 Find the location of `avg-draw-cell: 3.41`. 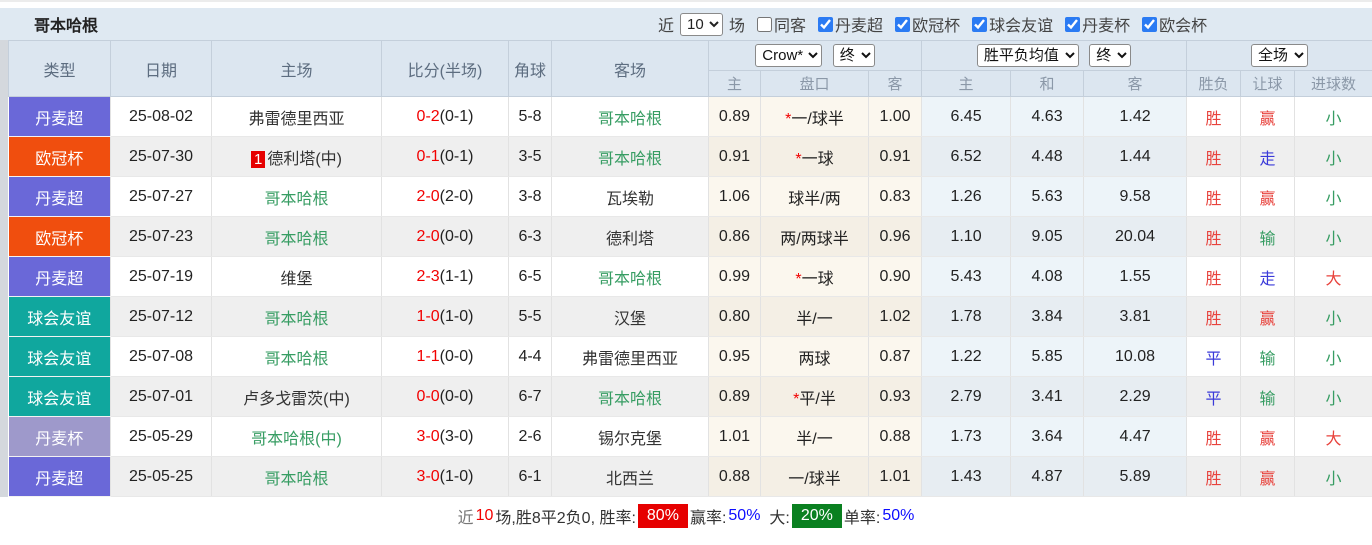

avg-draw-cell: 3.41 is located at coordinates (1047, 396).